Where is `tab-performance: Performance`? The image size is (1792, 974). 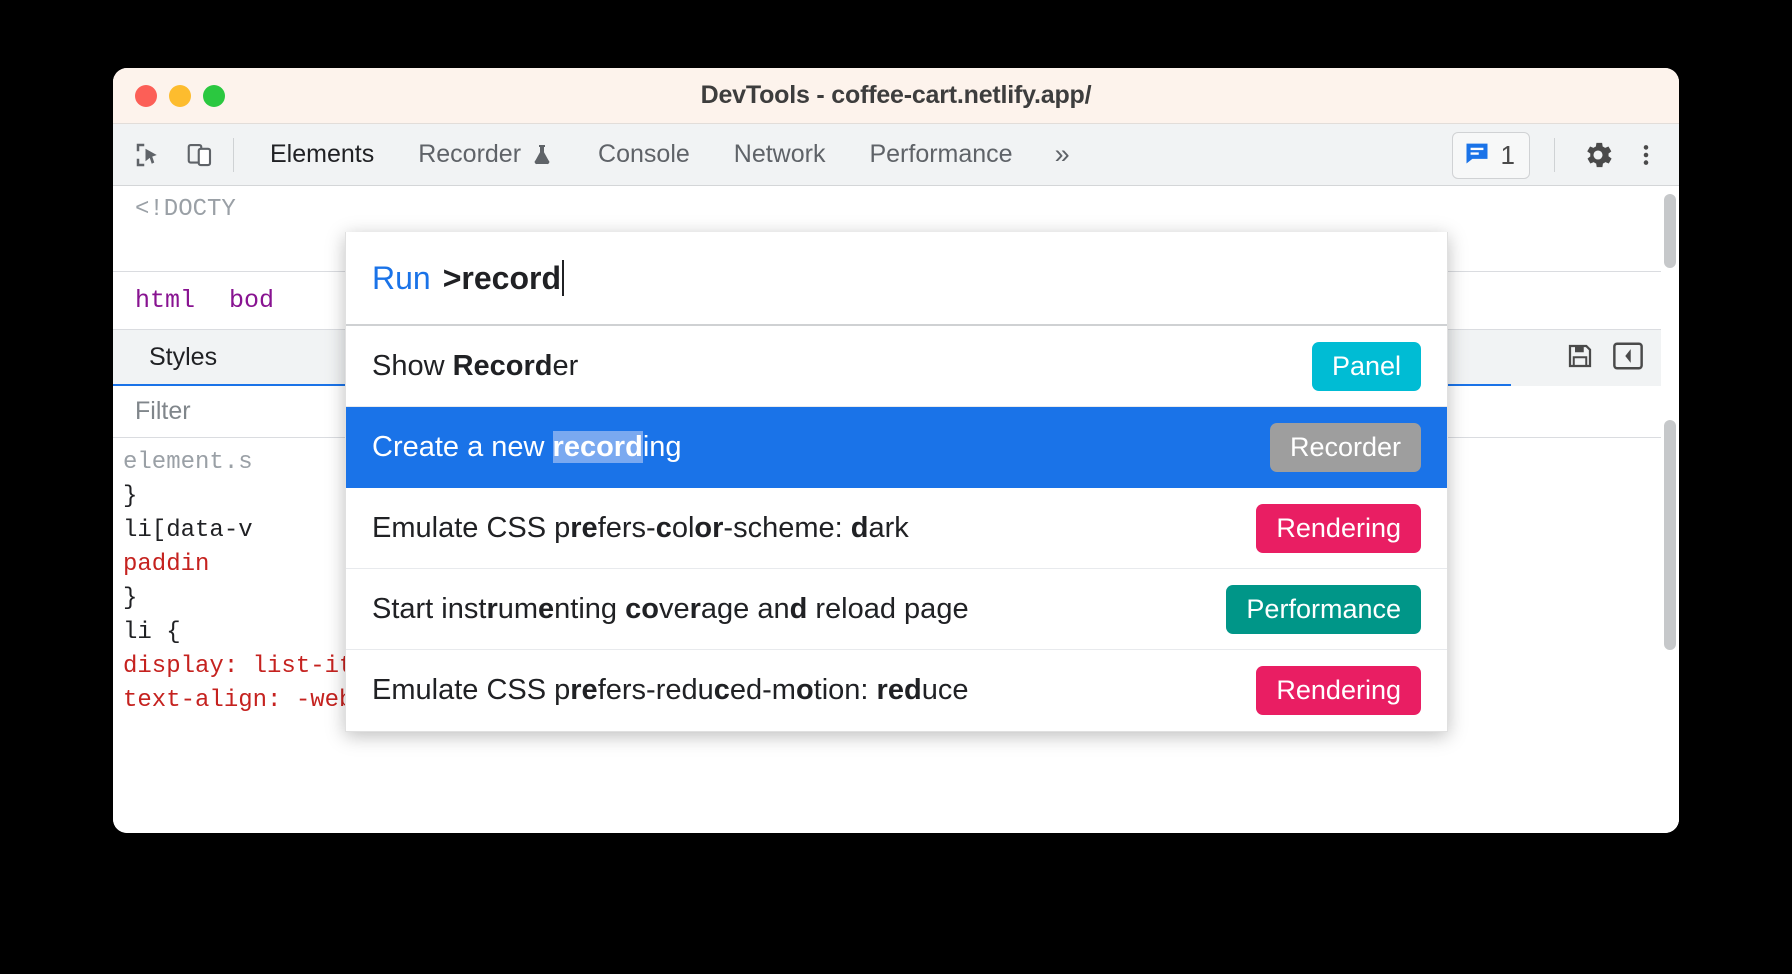
tab-performance: Performance is located at coordinates (940, 155).